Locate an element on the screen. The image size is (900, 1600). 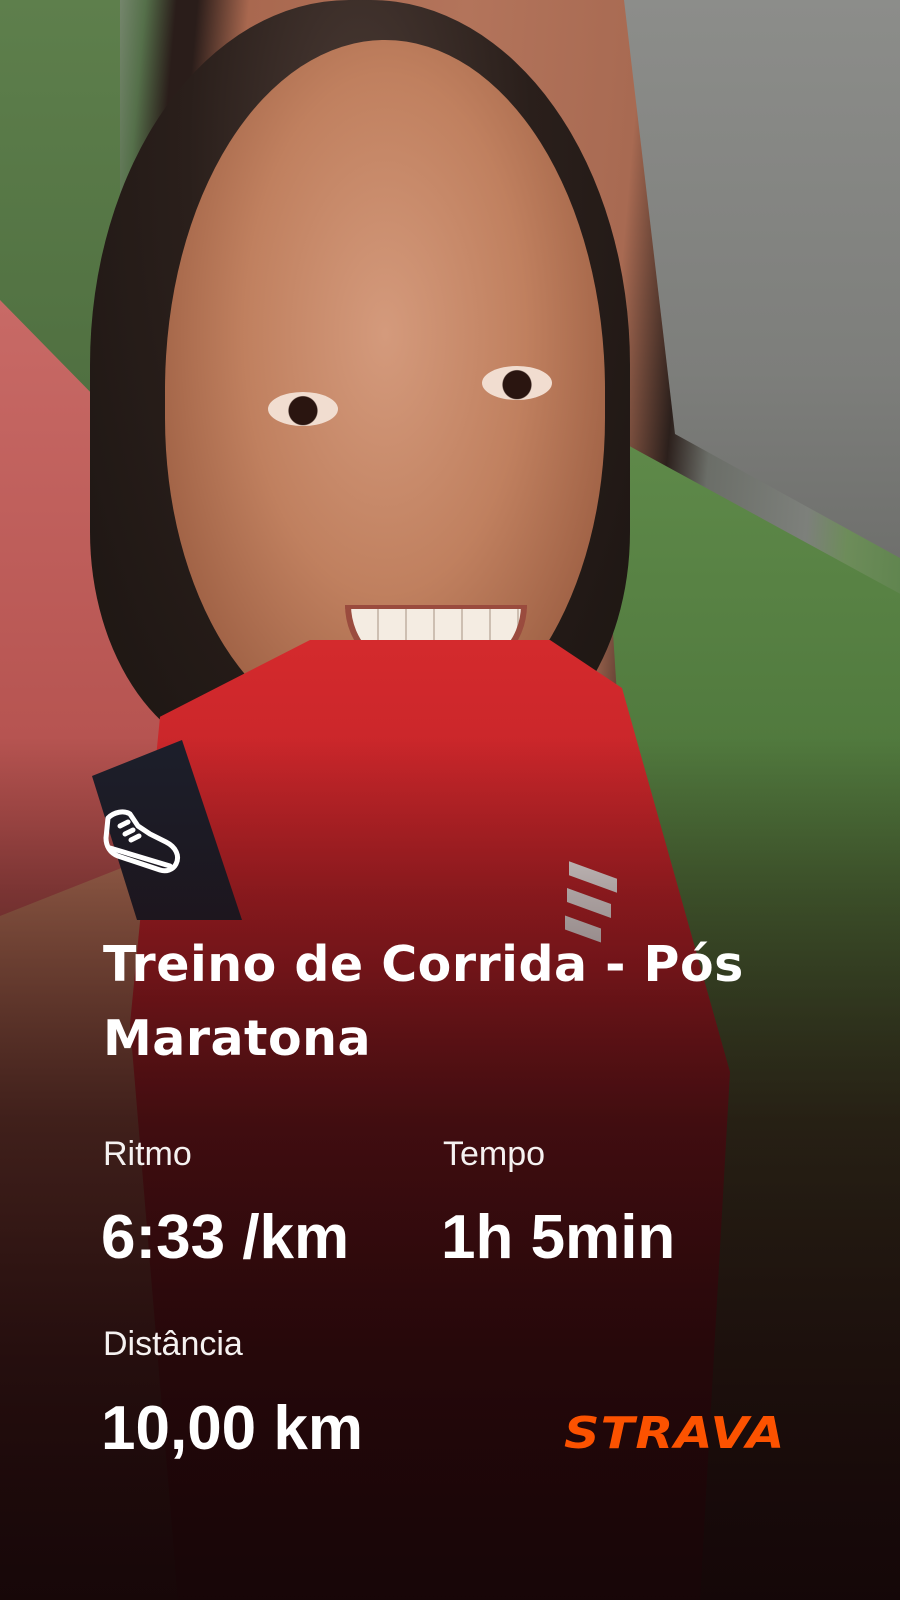
pace-value: 6:33 /km is located at coordinates (225, 1237).